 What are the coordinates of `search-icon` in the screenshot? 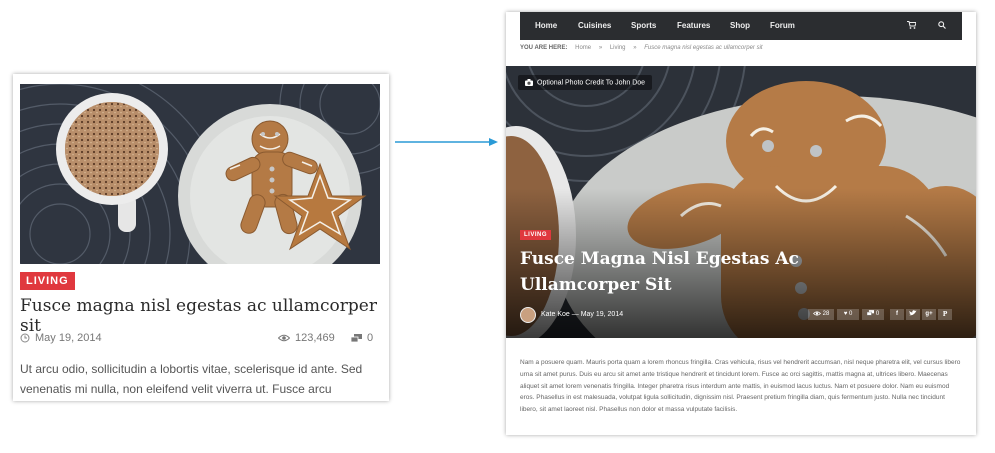 It's located at (942, 25).